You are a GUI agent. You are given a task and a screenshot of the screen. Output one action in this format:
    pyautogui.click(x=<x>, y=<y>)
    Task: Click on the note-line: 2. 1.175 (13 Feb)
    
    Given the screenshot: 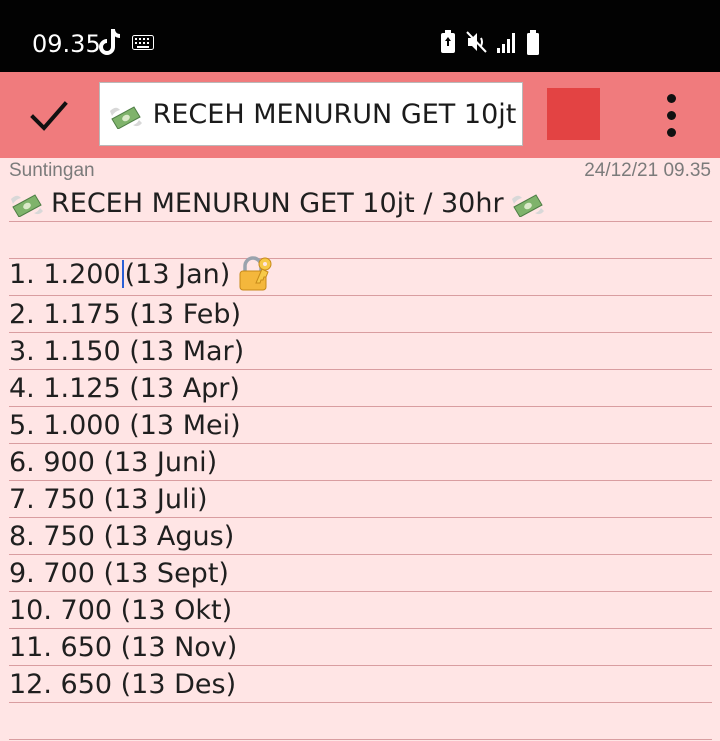 What is the action you would take?
    pyautogui.click(x=360, y=314)
    